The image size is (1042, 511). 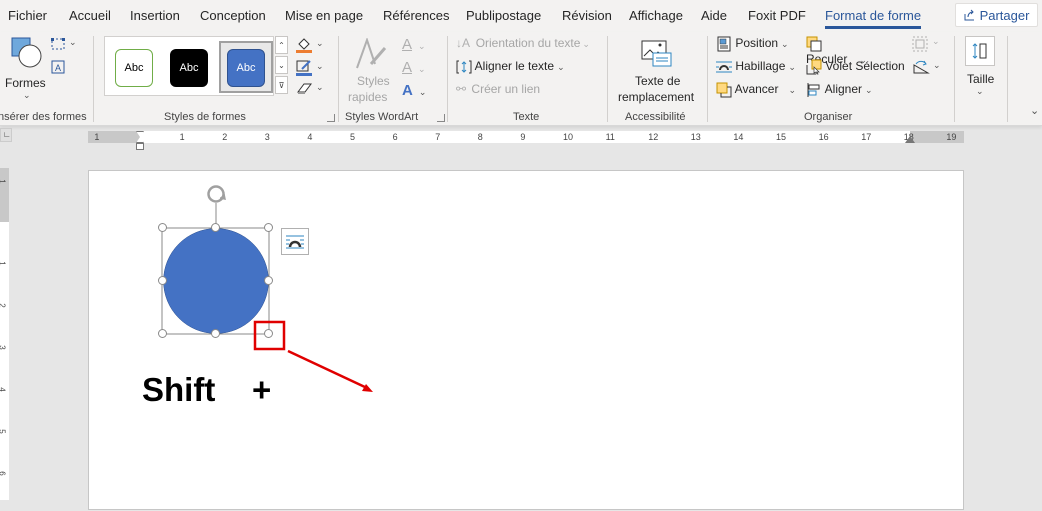 I want to click on rotate-button: ⌄, so click(x=927, y=68).